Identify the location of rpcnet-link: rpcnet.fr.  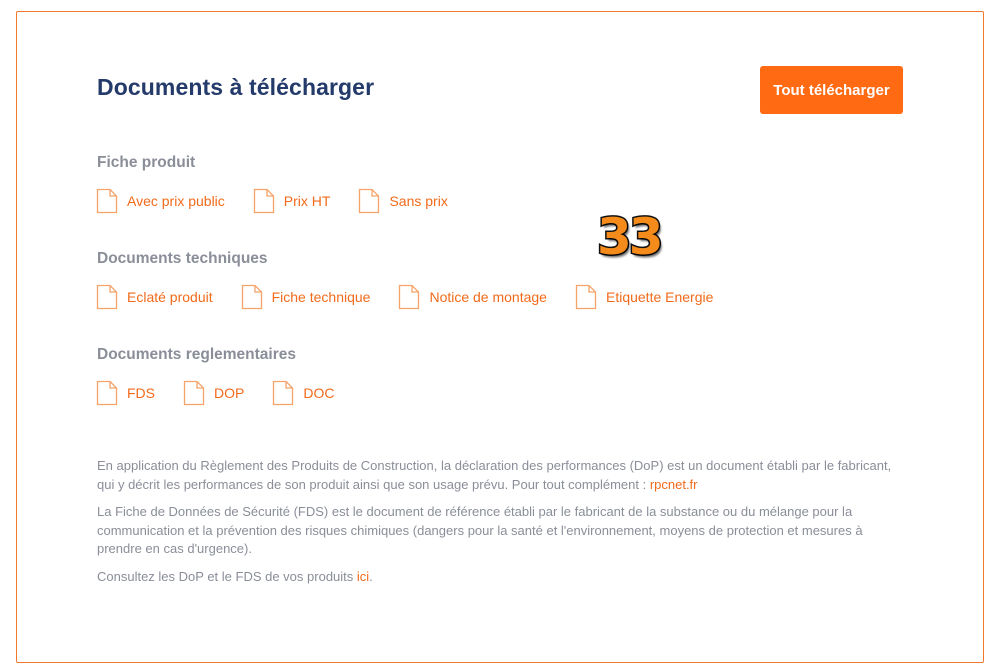
(674, 484).